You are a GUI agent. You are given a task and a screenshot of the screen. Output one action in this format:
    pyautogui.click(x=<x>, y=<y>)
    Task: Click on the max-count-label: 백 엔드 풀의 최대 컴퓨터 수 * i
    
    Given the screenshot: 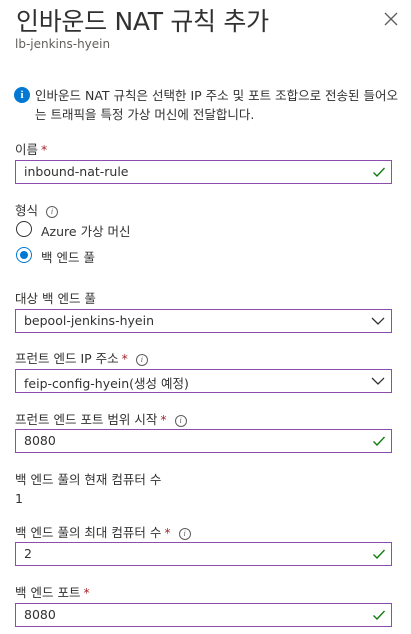 What is the action you would take?
    pyautogui.click(x=103, y=531)
    